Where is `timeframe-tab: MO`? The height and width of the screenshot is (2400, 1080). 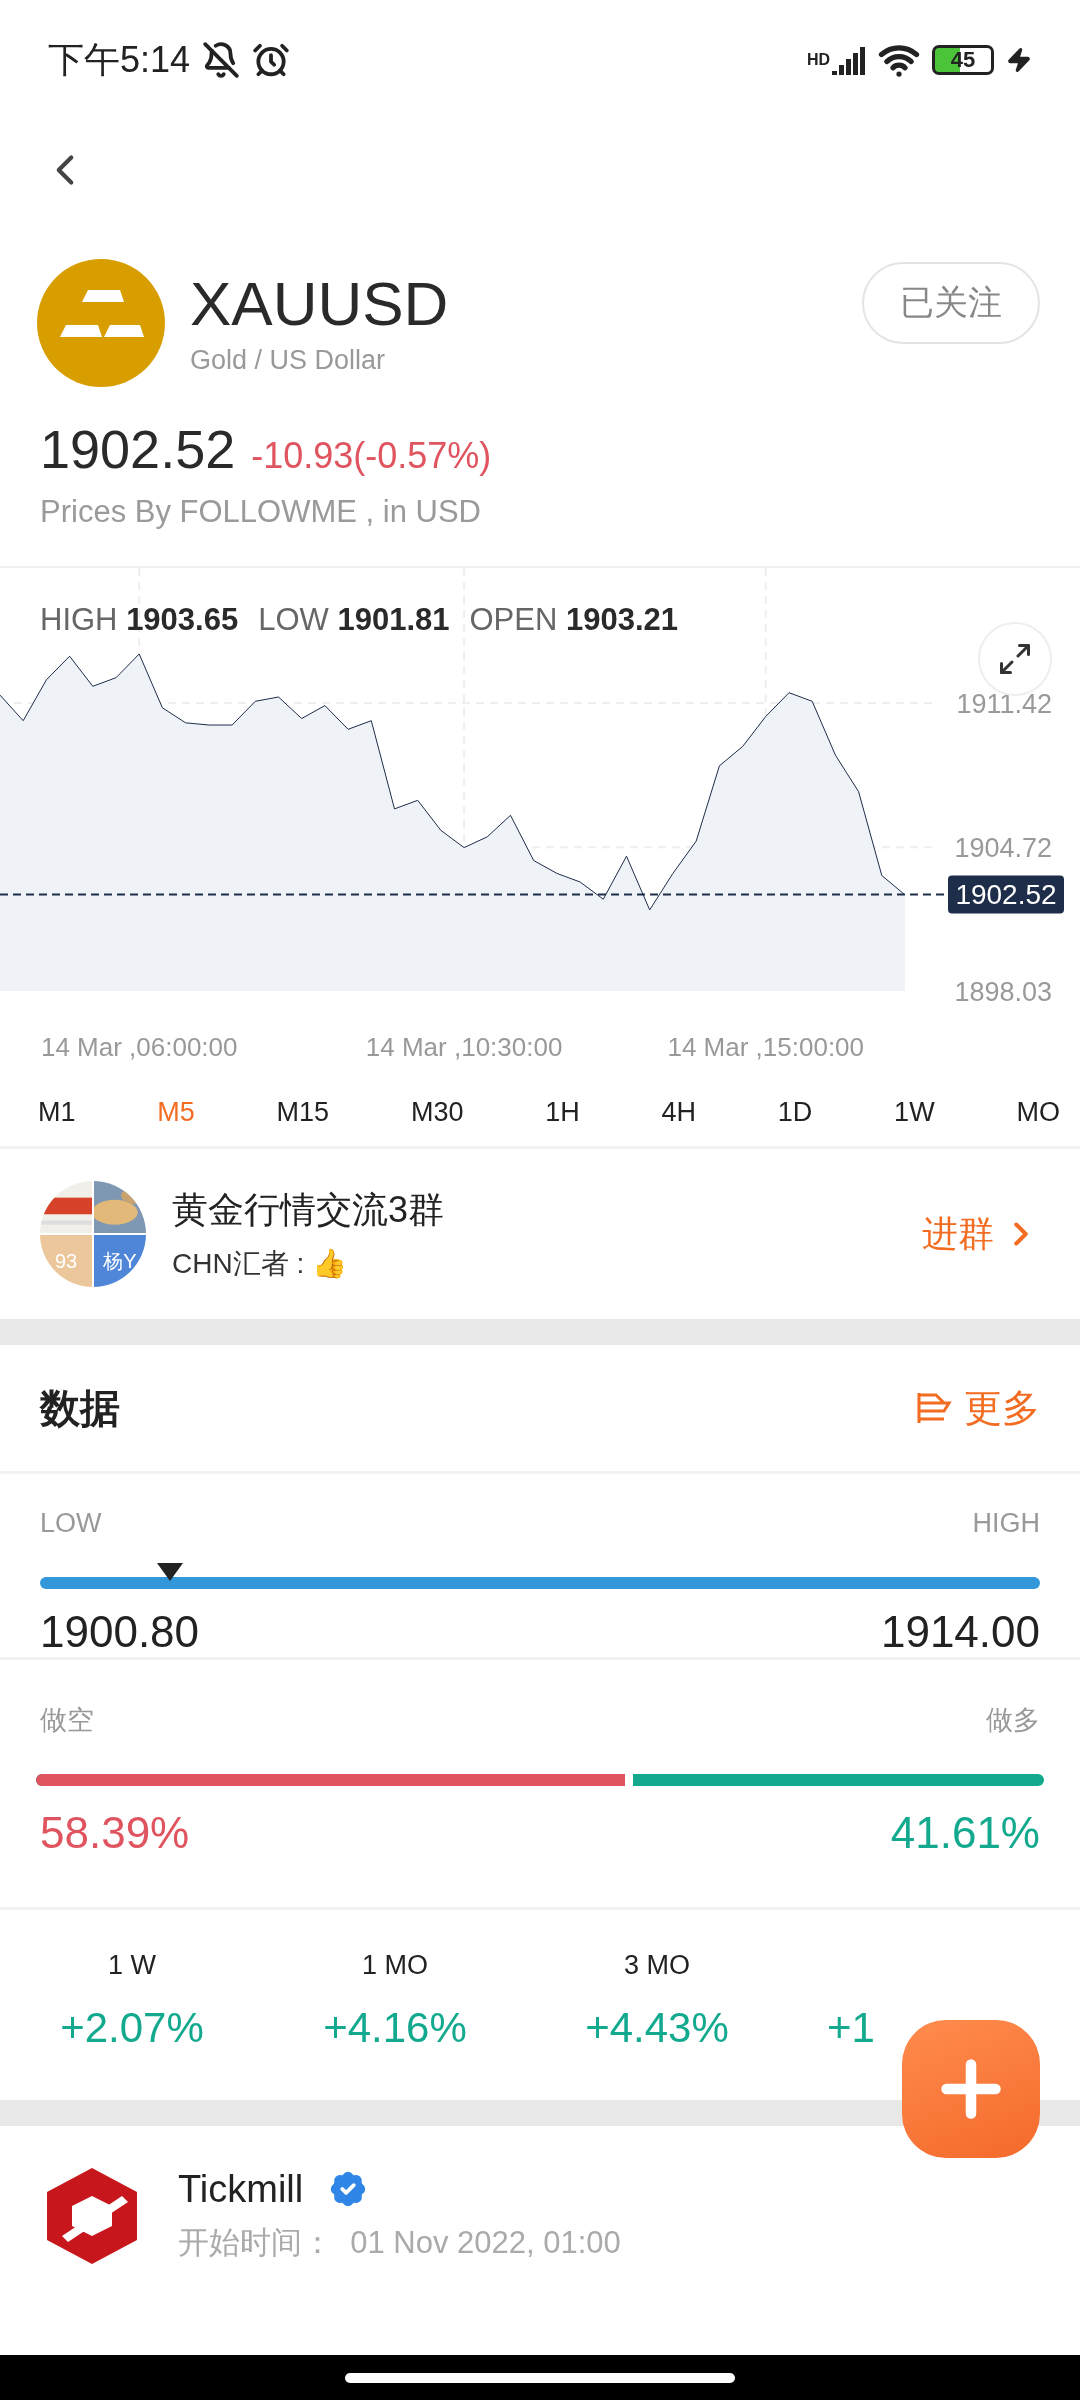
timeframe-tab: MO is located at coordinates (1038, 1112).